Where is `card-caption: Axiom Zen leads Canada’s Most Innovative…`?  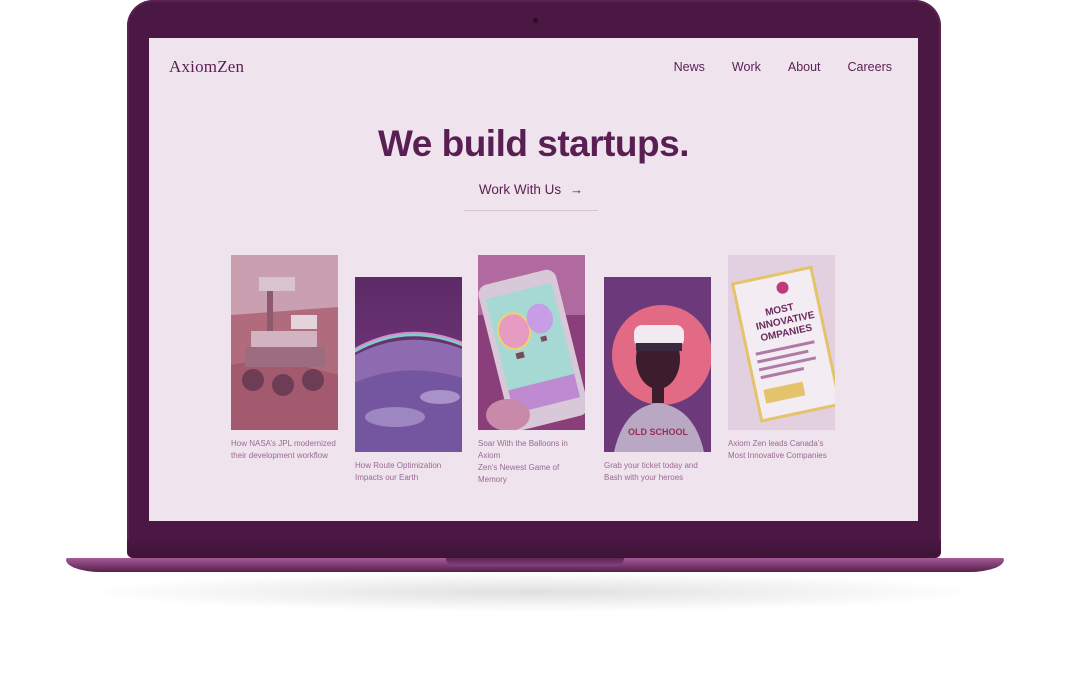 card-caption: Axiom Zen leads Canada’s Most Innovative… is located at coordinates (781, 450).